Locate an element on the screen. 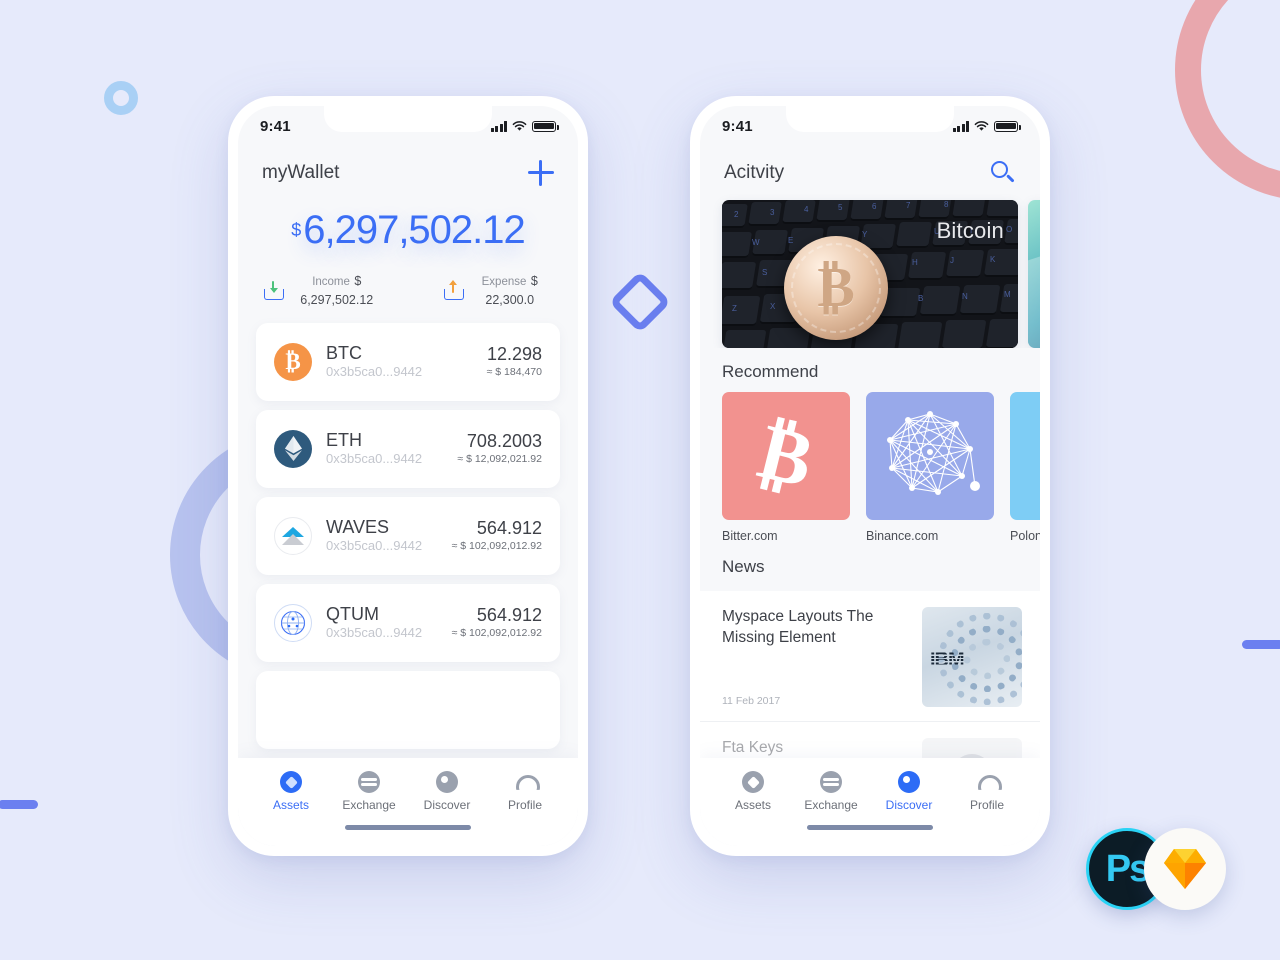  asset-identity: WAVES 0x3b5ca0...9442 is located at coordinates (389, 535).